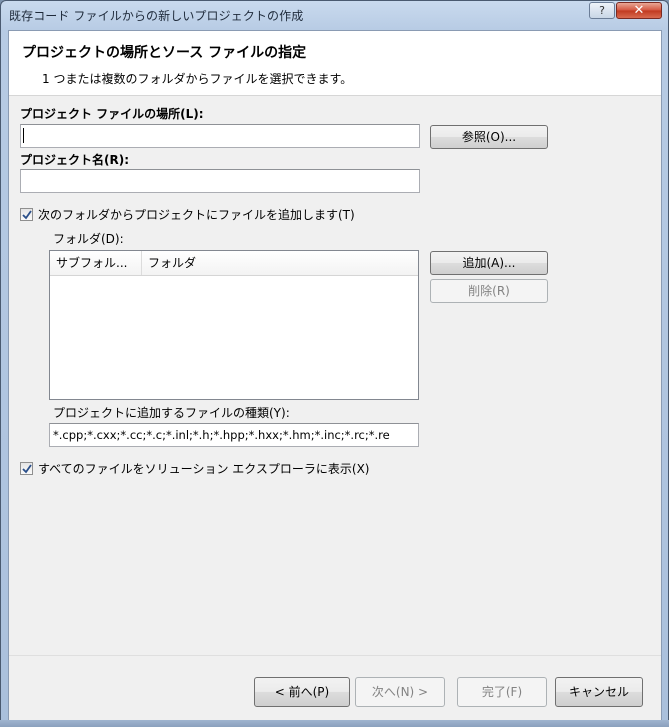  Describe the element at coordinates (164, 53) in the screenshot. I see `page-title: プロジェクトの場所とソース ファイルの指定` at that location.